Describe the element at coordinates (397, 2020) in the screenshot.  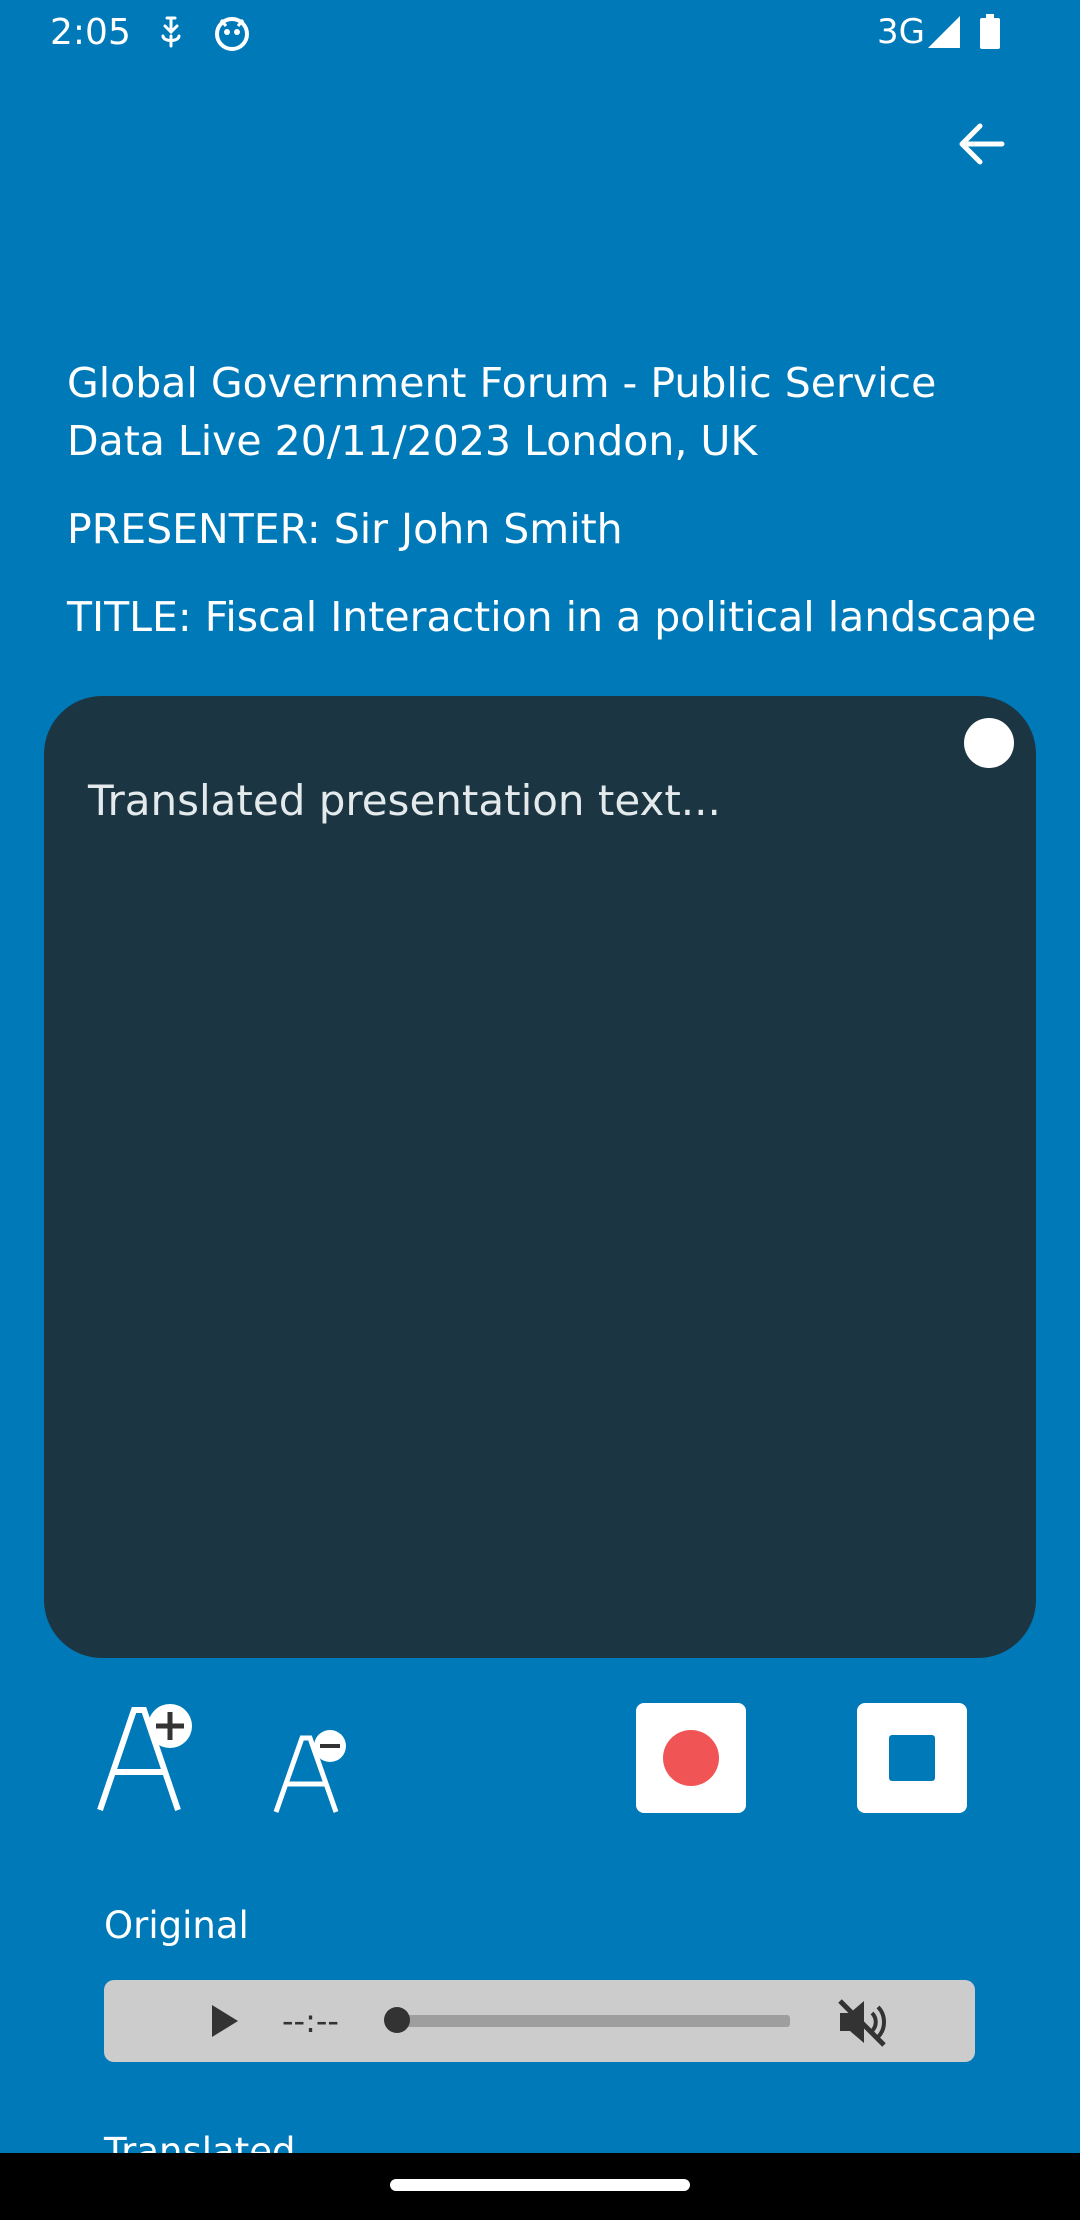
I see `seek-thumb` at that location.